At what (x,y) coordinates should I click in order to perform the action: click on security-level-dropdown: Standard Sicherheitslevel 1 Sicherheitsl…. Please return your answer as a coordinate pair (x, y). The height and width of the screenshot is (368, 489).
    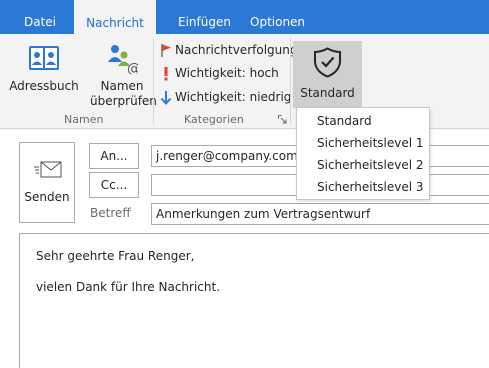
    Looking at the image, I should click on (363, 153).